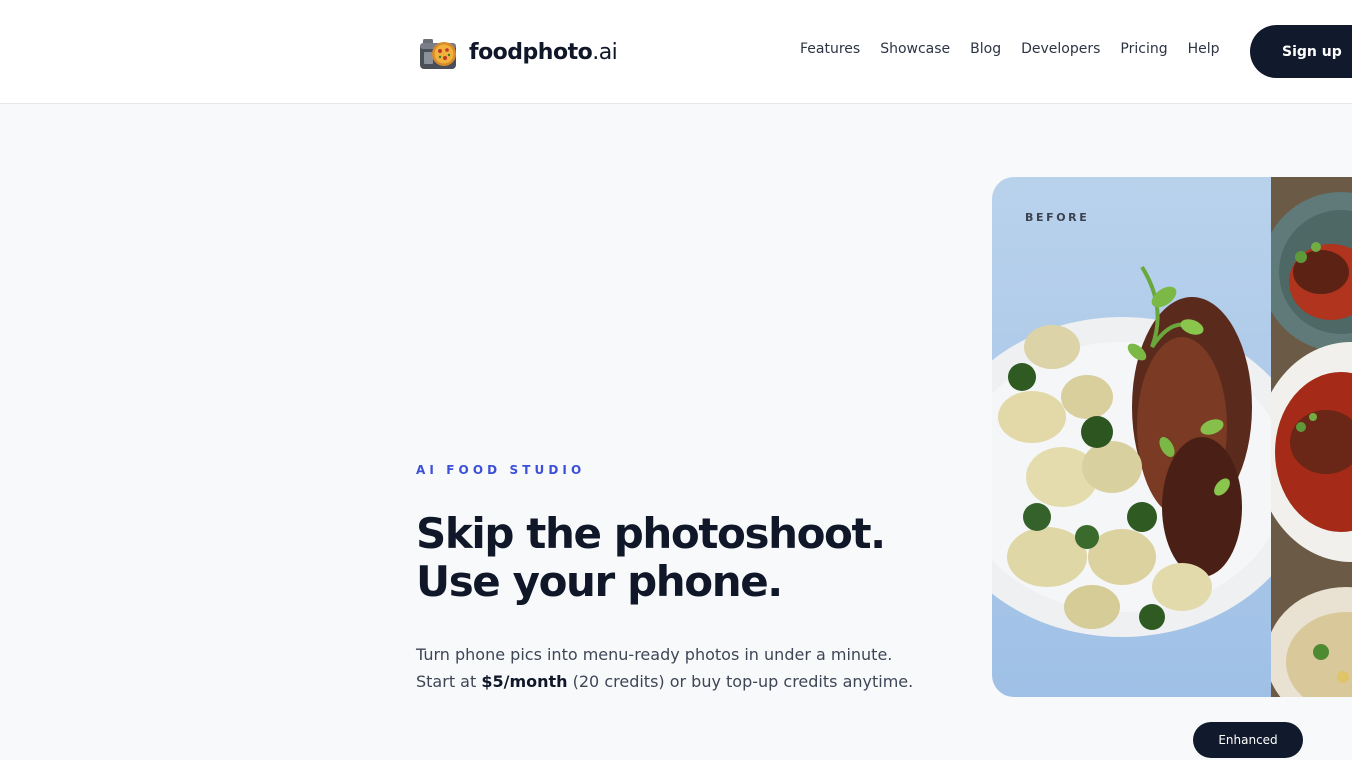  What do you see at coordinates (524, 681) in the screenshot?
I see `hero-price: $5/month` at bounding box center [524, 681].